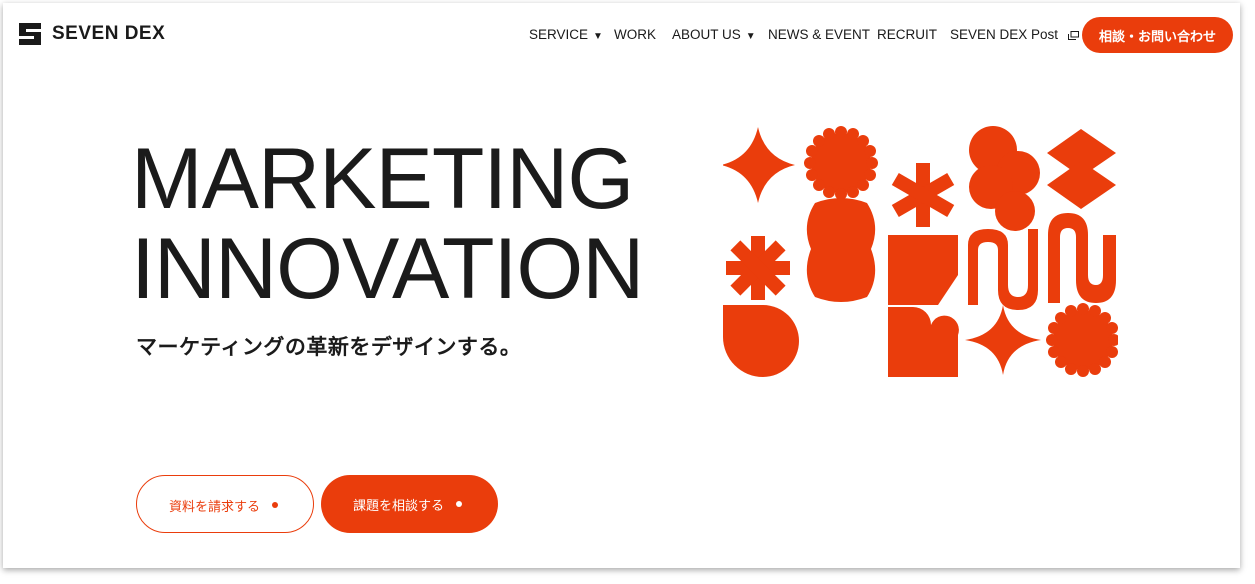 This screenshot has width=1255, height=584. I want to click on nav-label: SEVEN DEX Post, so click(1004, 34).